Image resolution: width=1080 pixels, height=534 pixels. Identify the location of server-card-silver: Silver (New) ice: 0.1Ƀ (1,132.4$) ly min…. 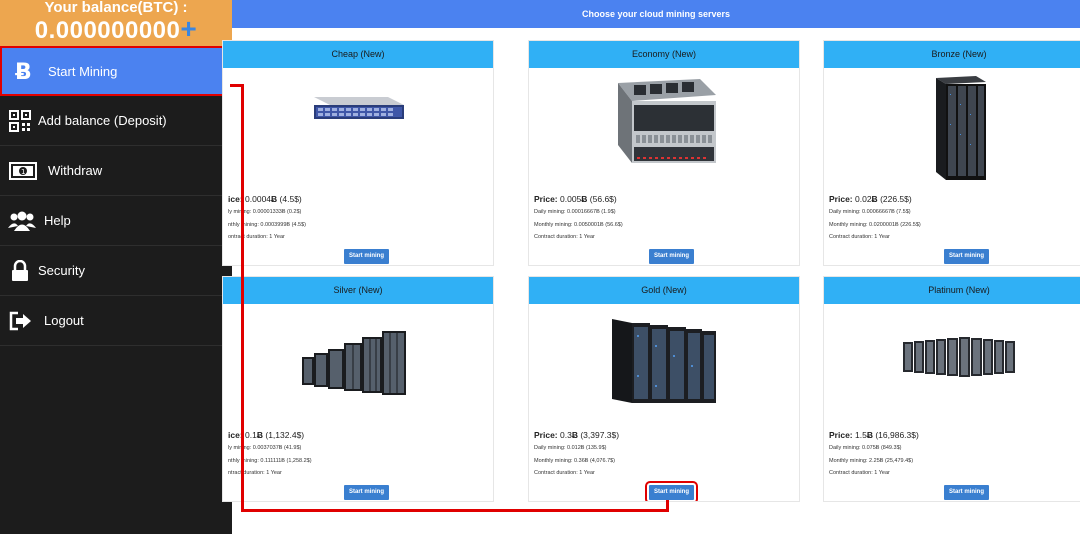
(358, 389).